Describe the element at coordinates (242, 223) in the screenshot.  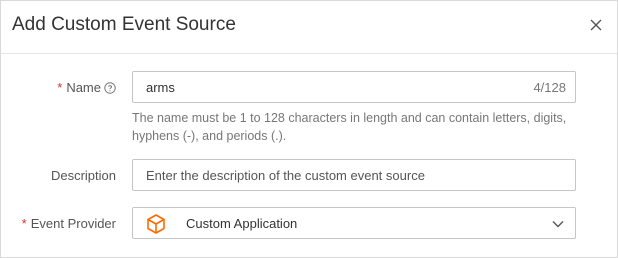
I see `event-provider-value: Custom Application` at that location.